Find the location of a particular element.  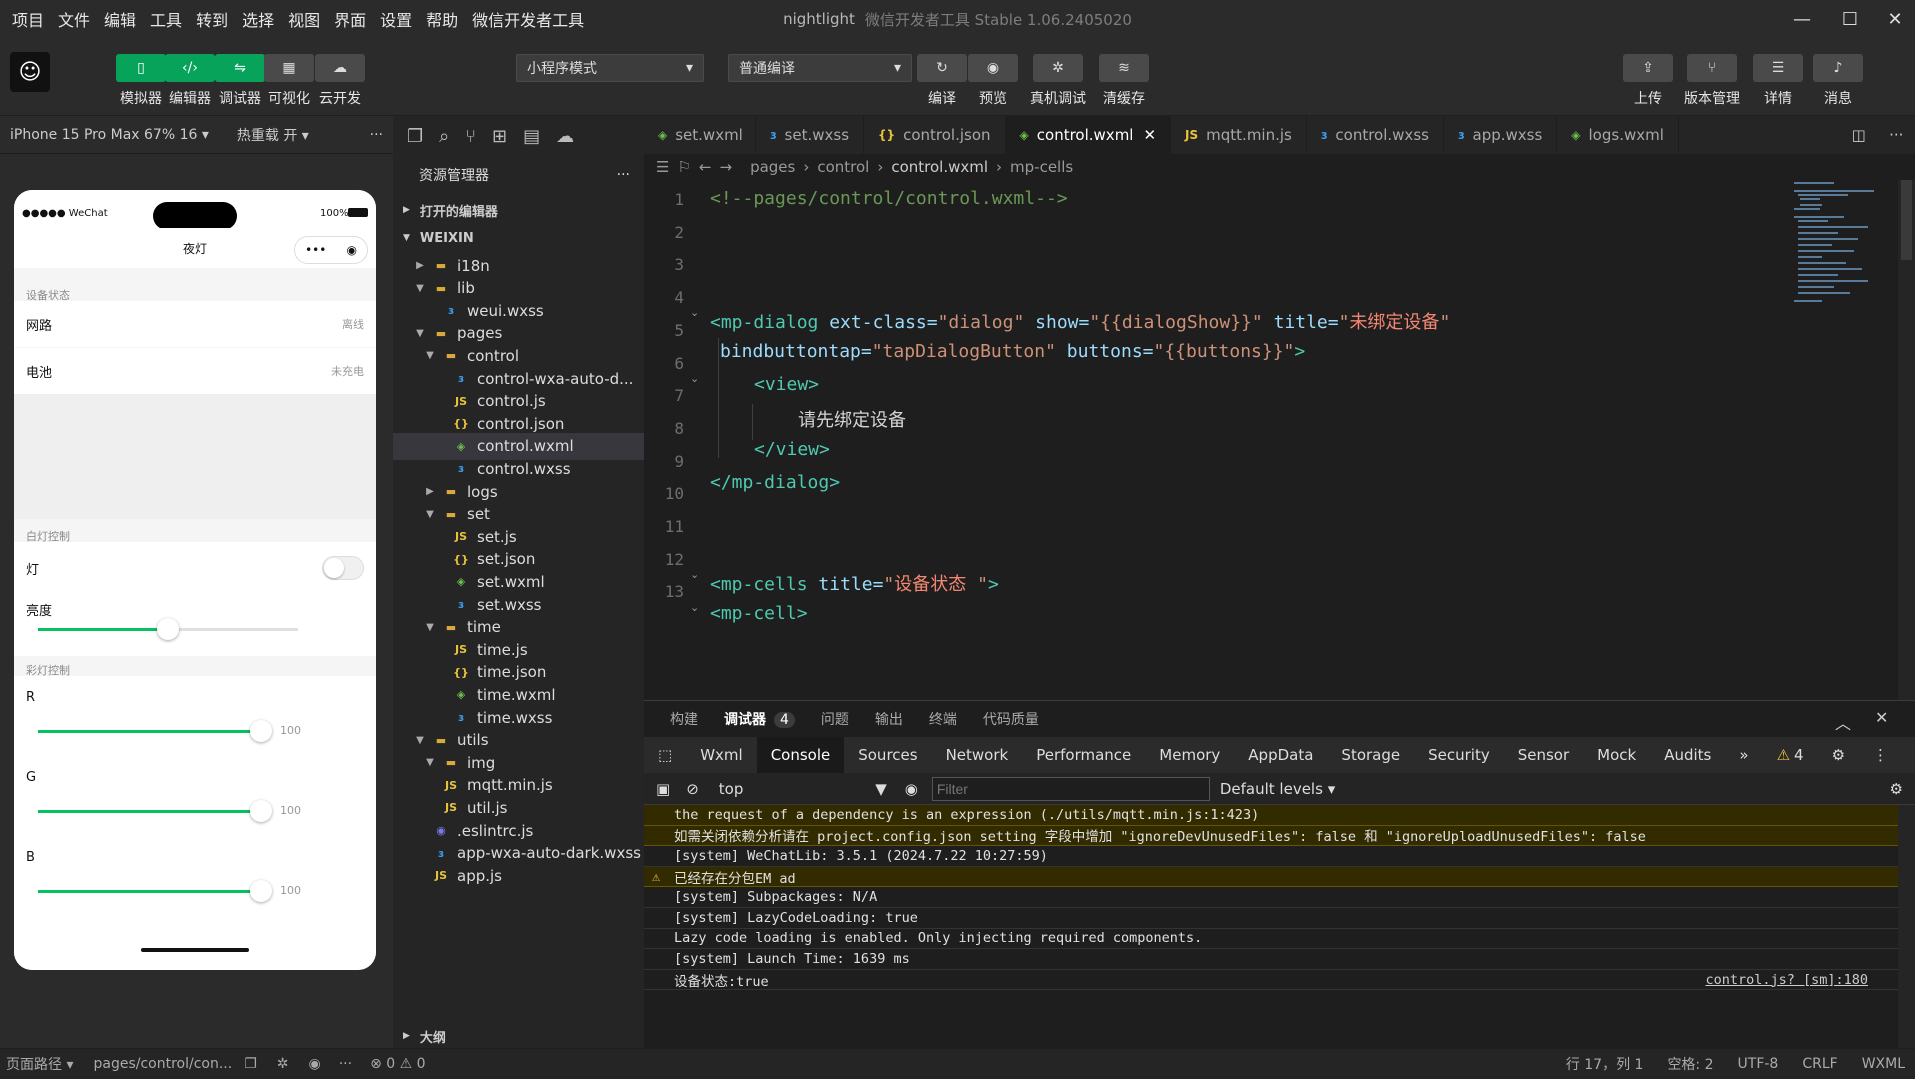

menu-item: 项目 is located at coordinates (28, 19).